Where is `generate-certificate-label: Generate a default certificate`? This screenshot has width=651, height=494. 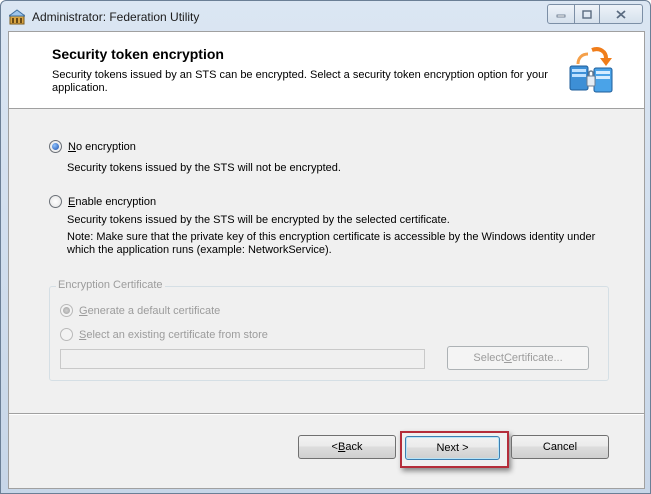
generate-certificate-label: Generate a default certificate is located at coordinates (149, 311).